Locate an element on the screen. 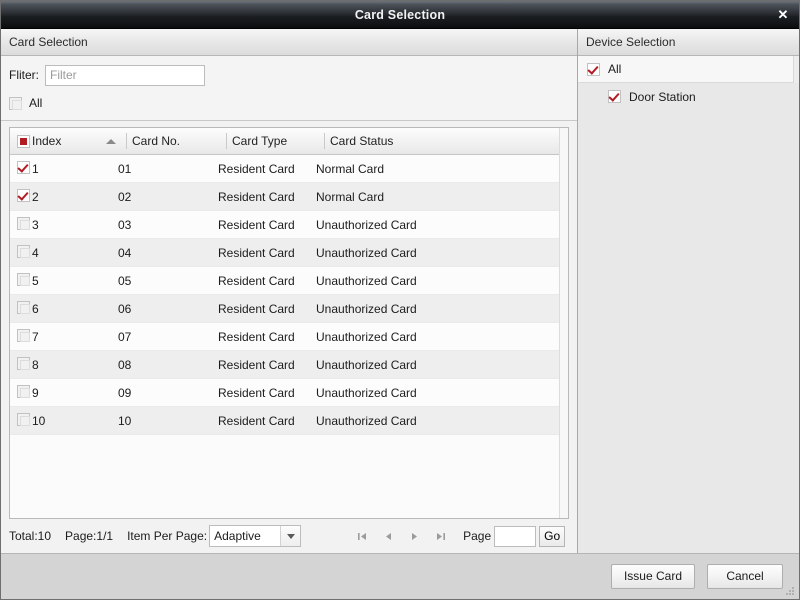 The image size is (800, 600). device-list-item: Door Station is located at coordinates (688, 96).